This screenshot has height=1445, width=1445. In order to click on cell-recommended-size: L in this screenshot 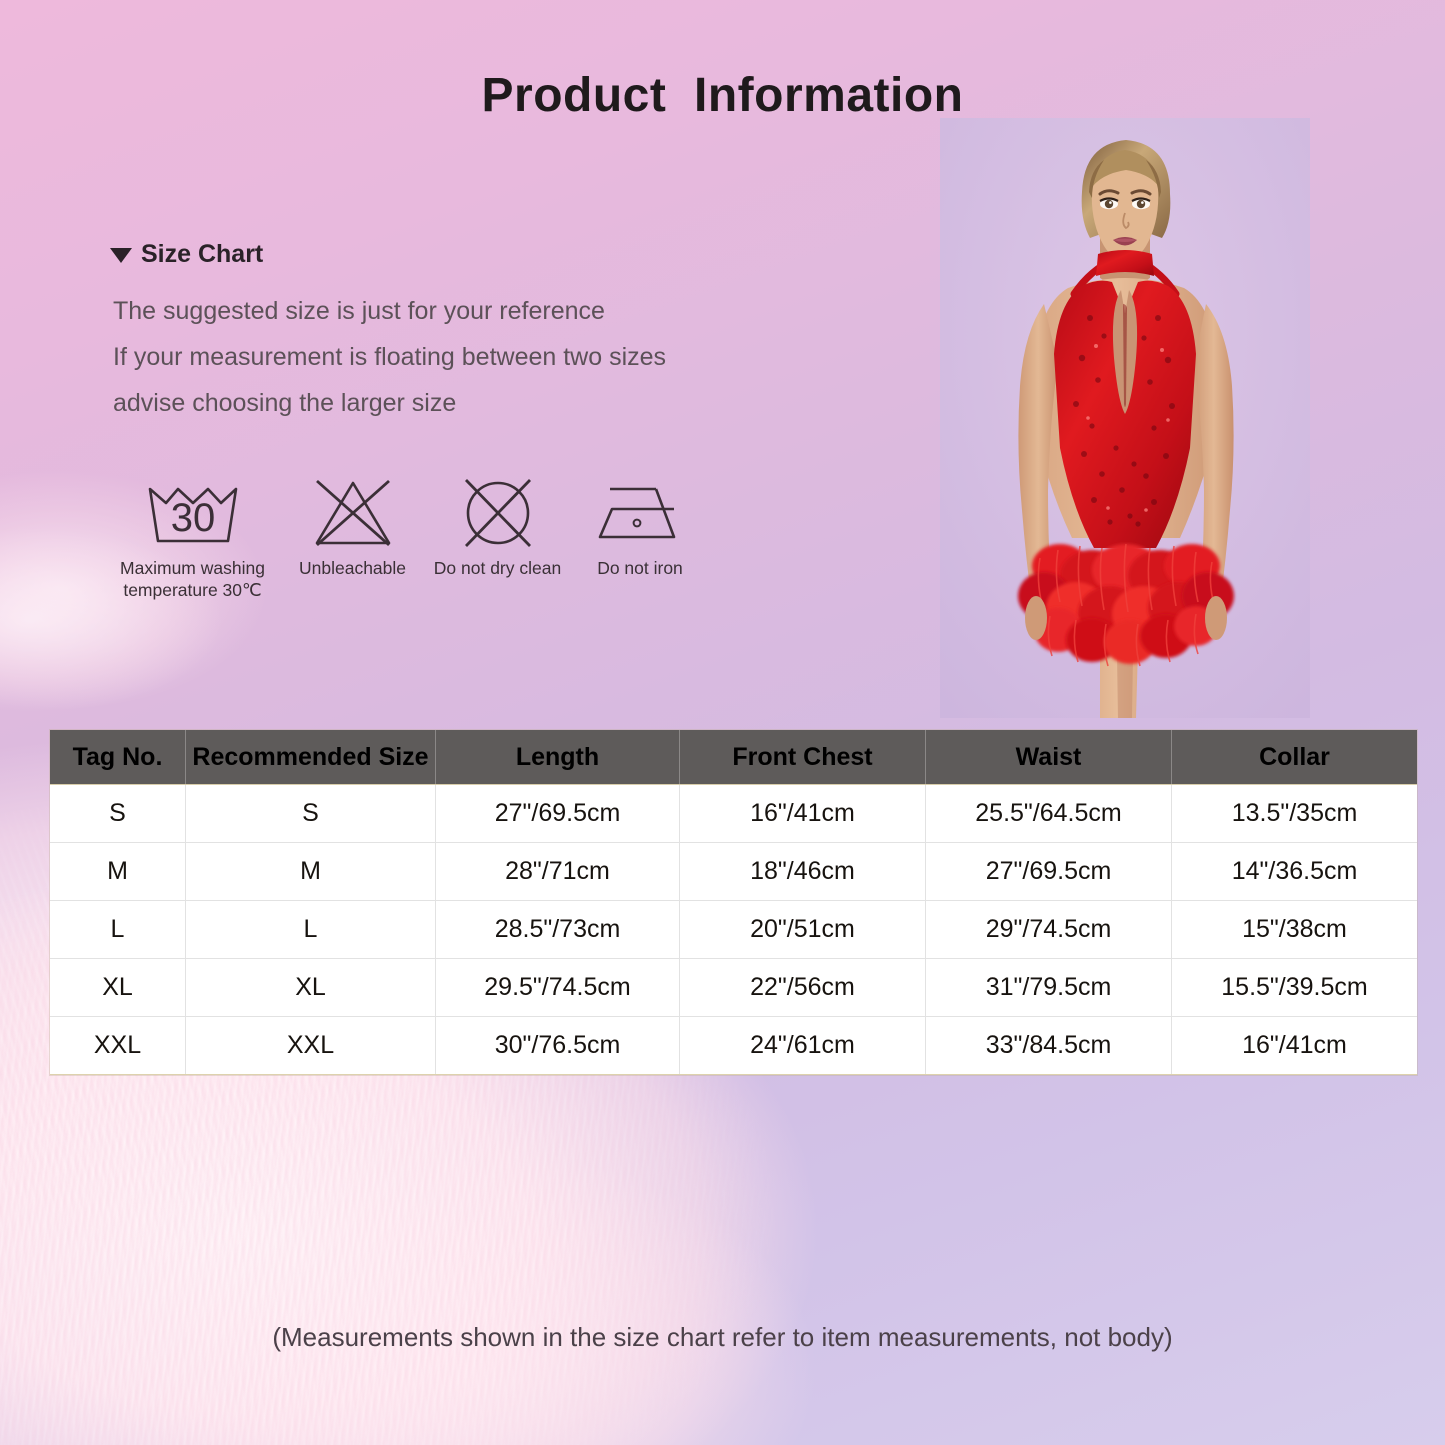, I will do `click(310, 929)`.